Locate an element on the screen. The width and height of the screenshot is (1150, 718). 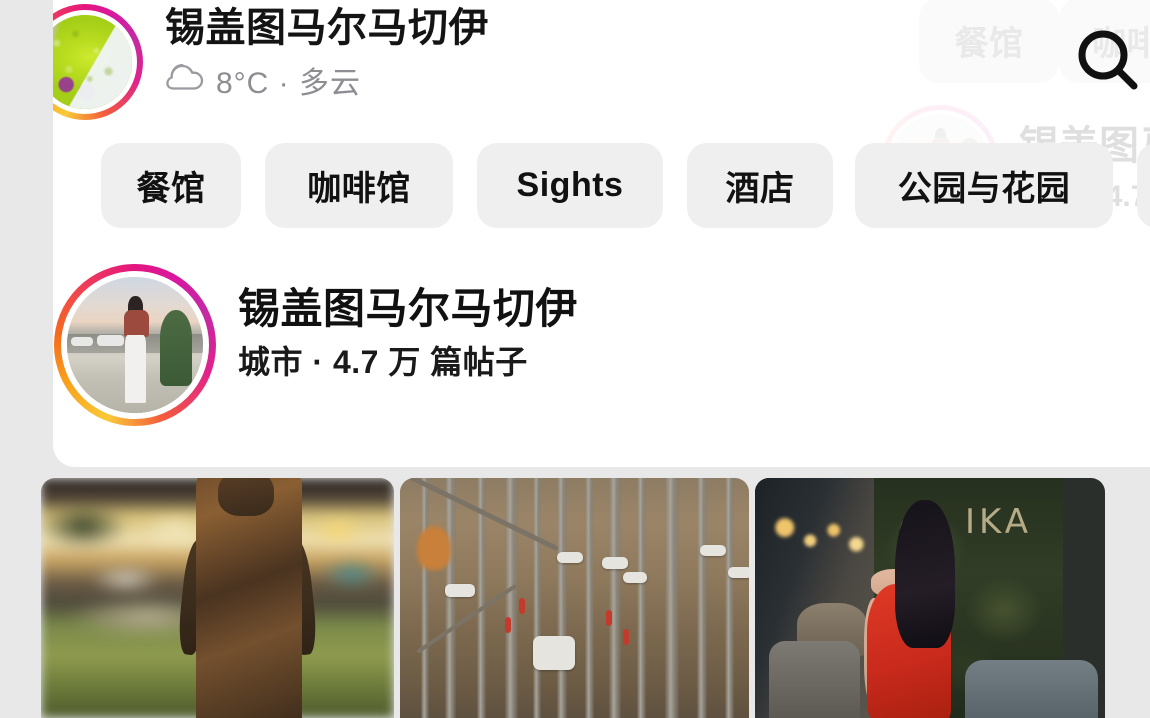
header-avatar-photo is located at coordinates (92, 62).